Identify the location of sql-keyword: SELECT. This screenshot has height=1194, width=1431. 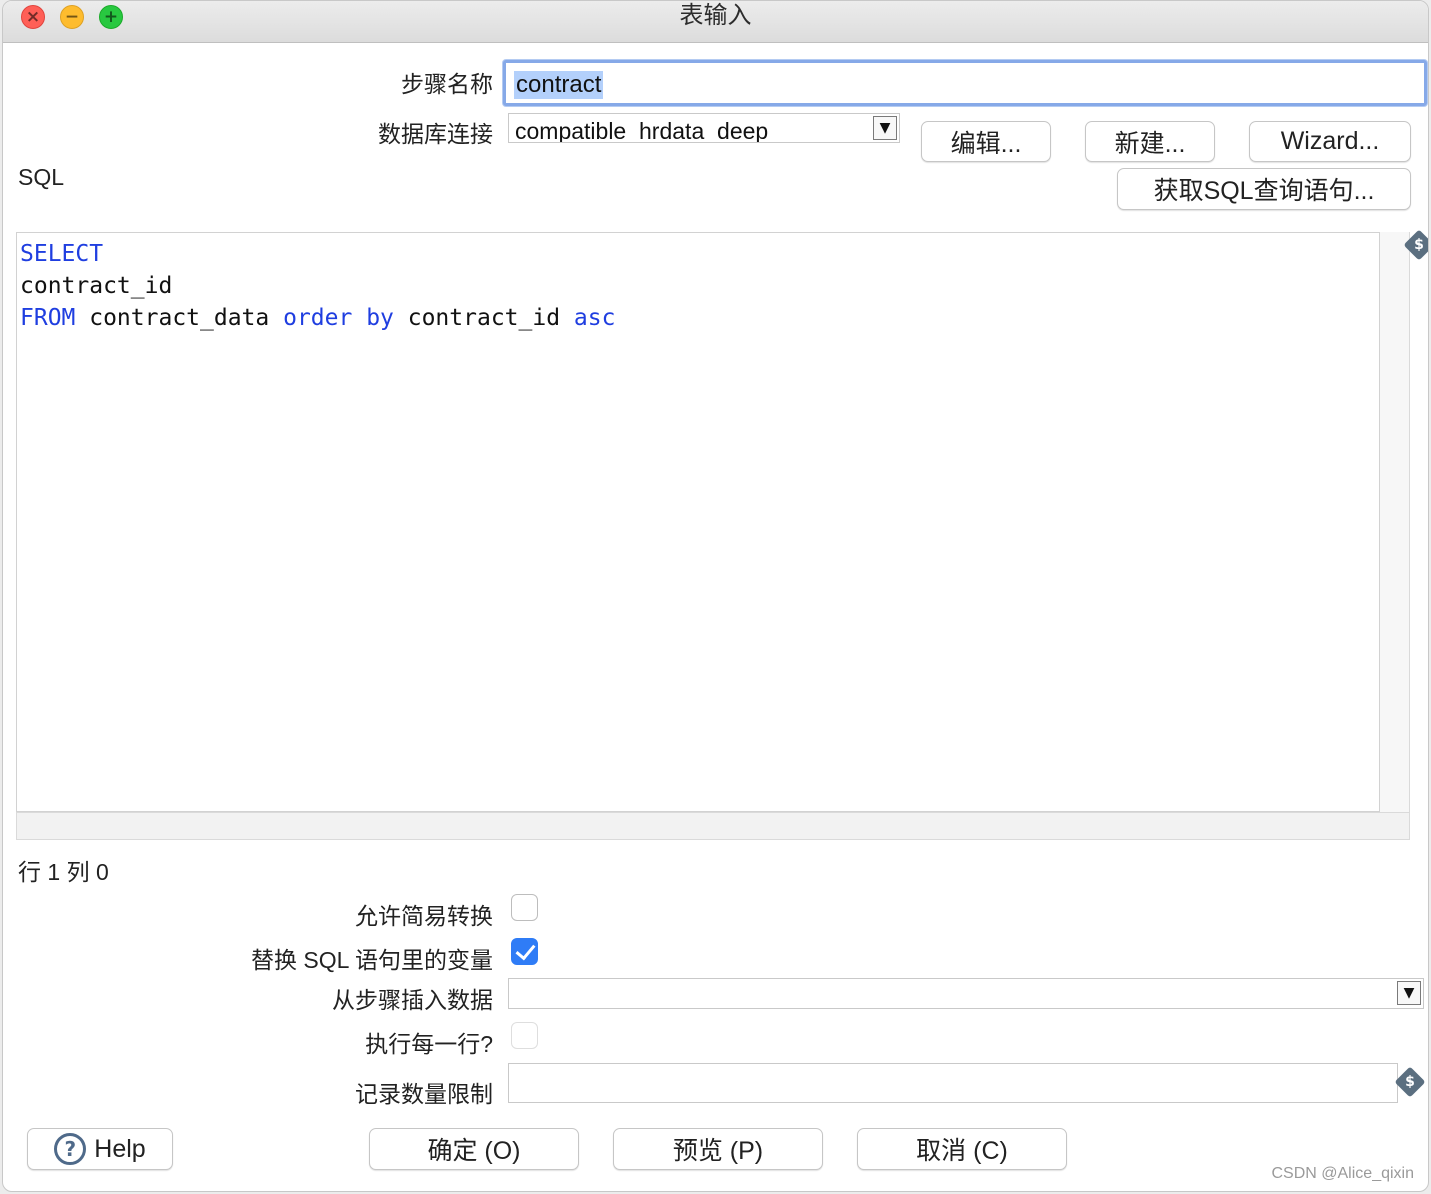
(62, 254).